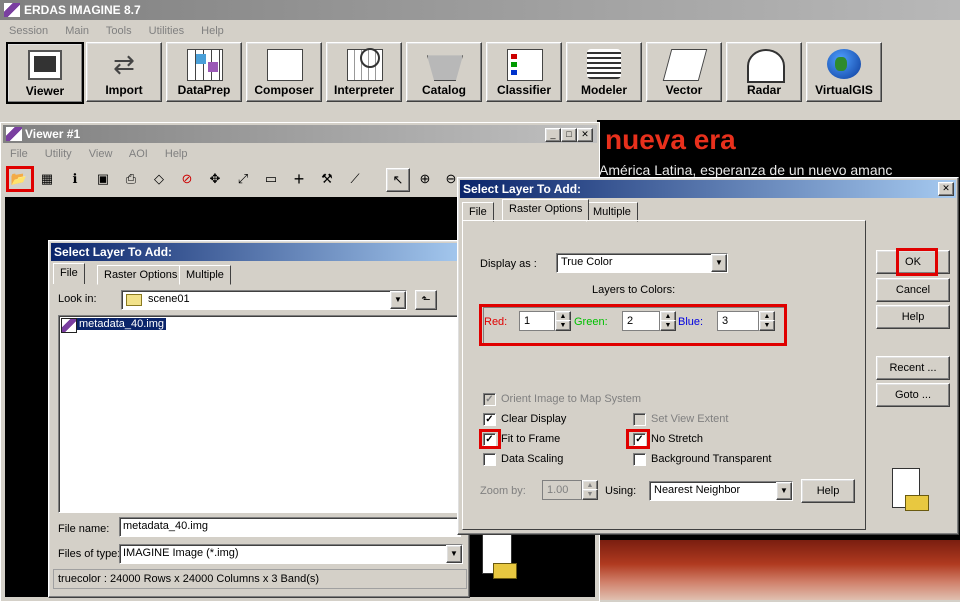 The width and height of the screenshot is (960, 602). What do you see at coordinates (639, 419) in the screenshot?
I see `set-view-extent-checkbox` at bounding box center [639, 419].